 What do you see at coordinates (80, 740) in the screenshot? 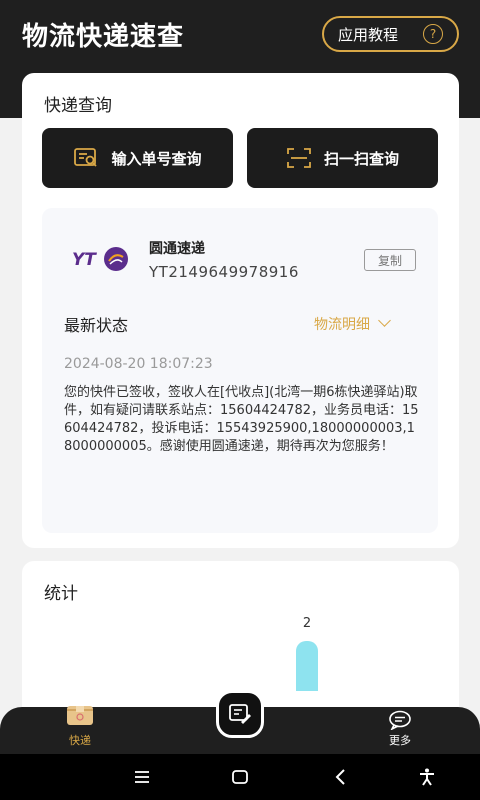
I see `tab-express-label: 快递` at bounding box center [80, 740].